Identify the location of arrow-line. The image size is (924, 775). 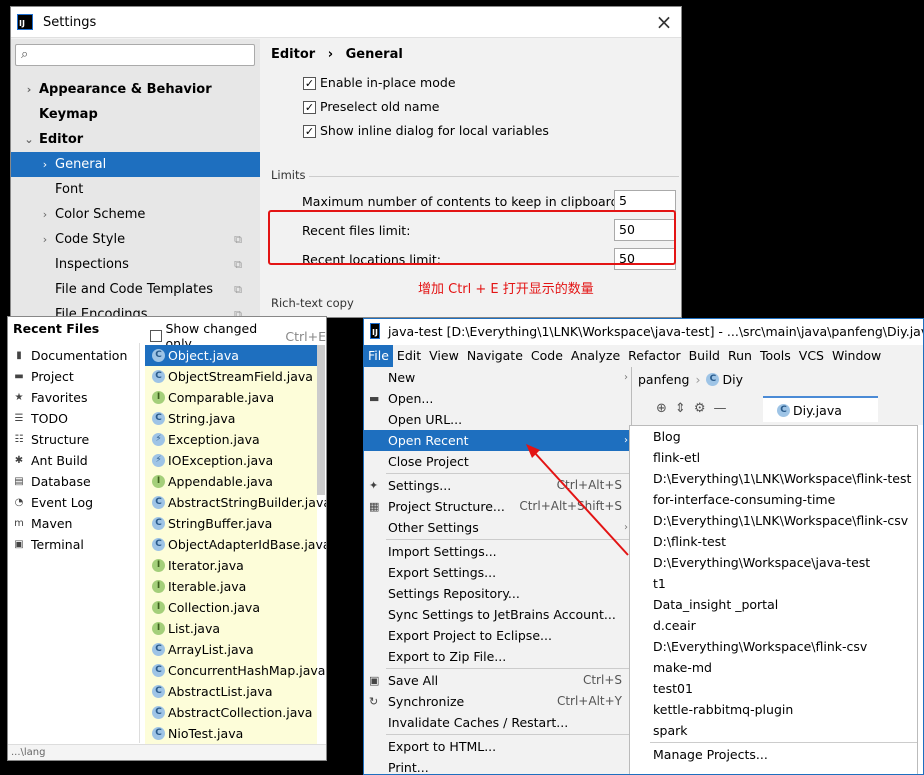
(581, 503).